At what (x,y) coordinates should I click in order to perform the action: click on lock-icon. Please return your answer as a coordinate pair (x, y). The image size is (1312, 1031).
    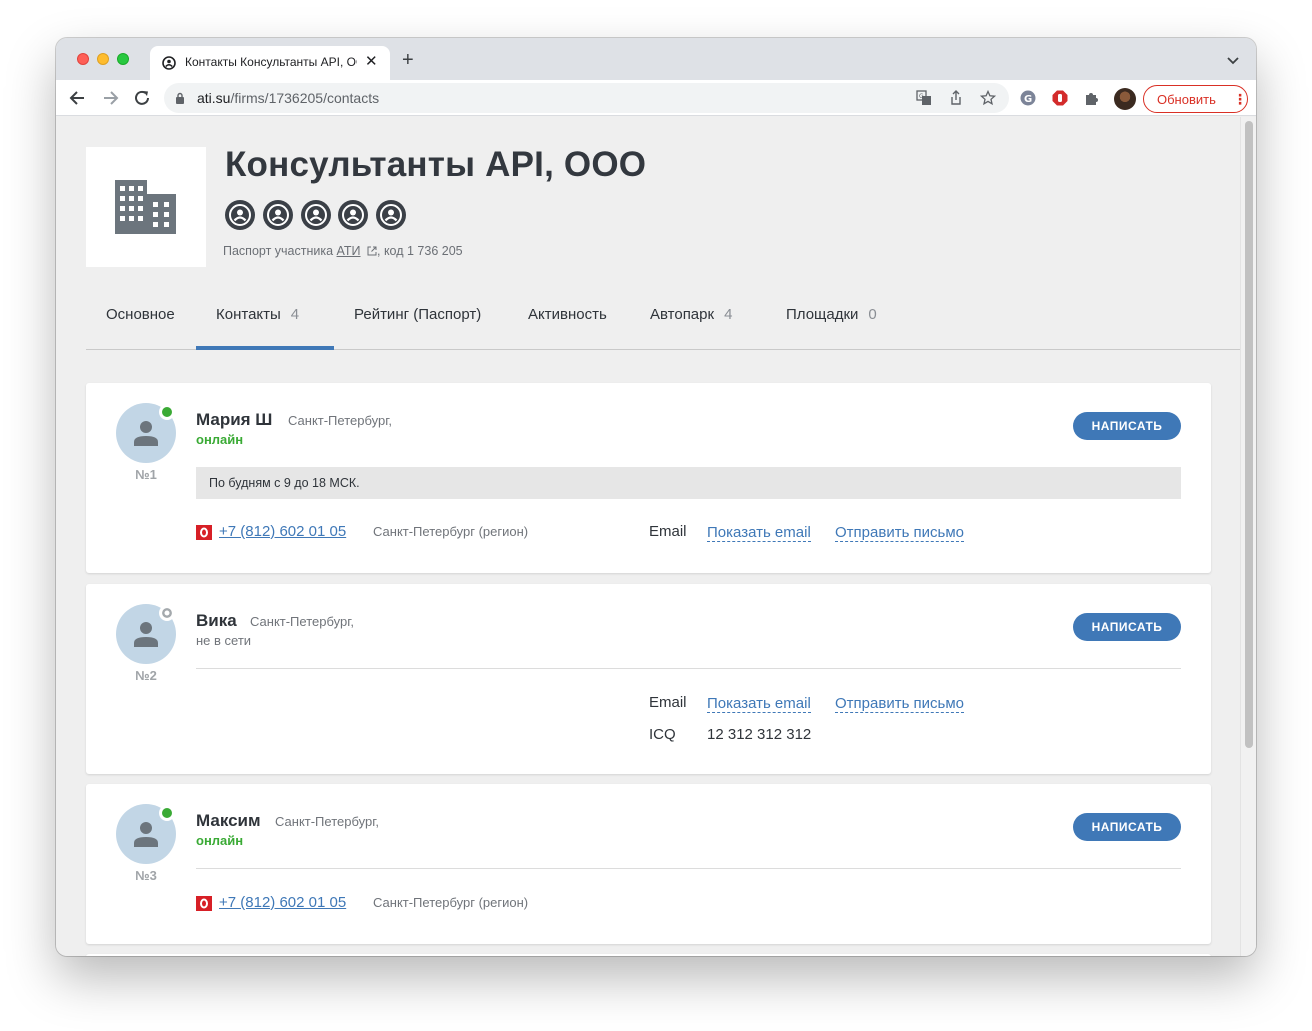
    Looking at the image, I should click on (180, 98).